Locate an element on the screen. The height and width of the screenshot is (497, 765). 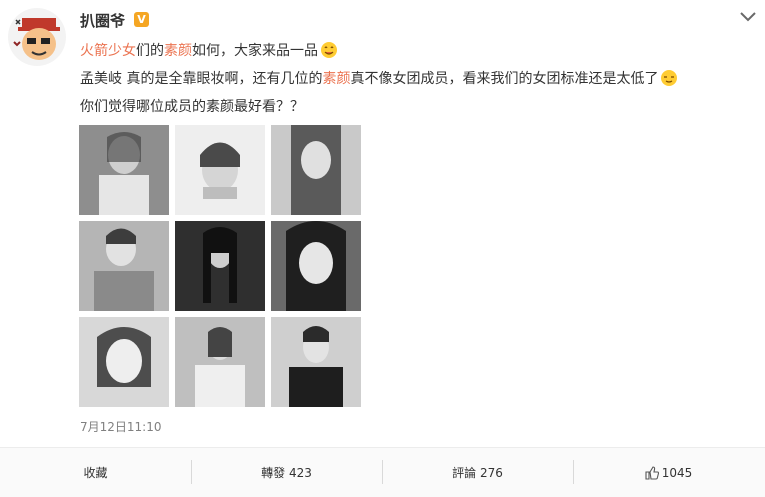
post-timestamp: 7月12日11:10 is located at coordinates (121, 426).